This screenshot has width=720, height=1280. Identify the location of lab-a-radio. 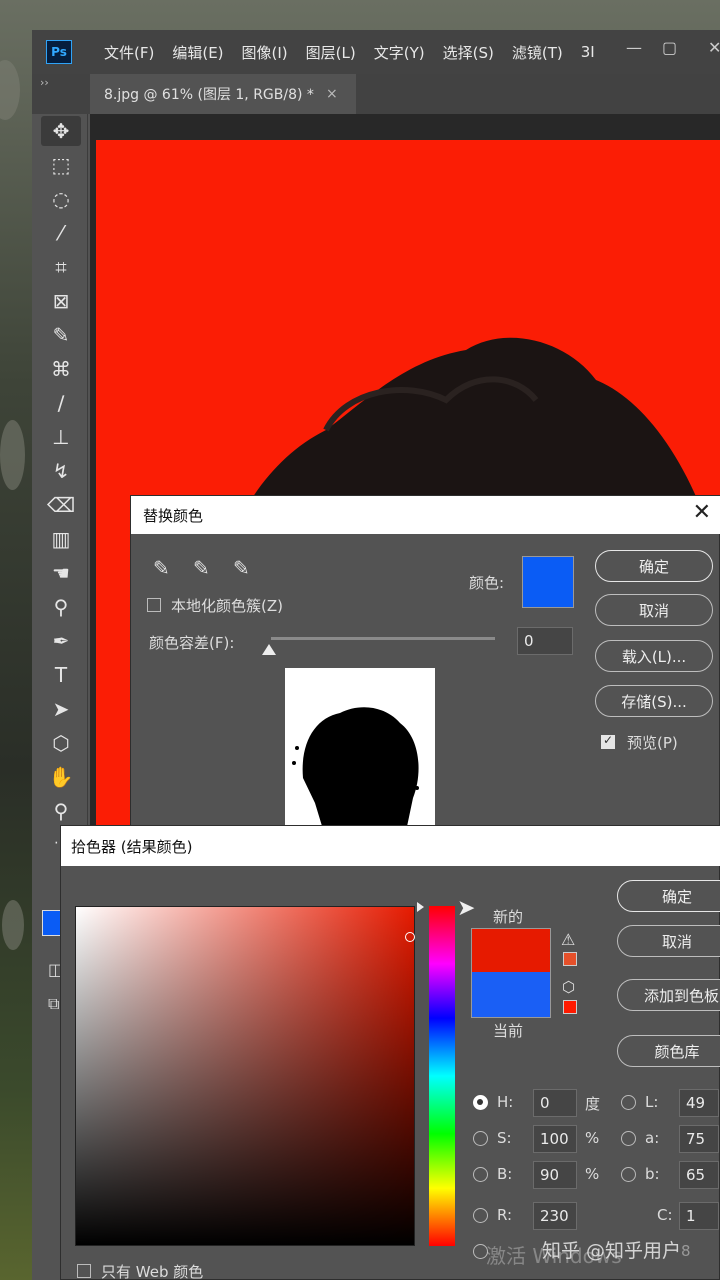
(628, 1138).